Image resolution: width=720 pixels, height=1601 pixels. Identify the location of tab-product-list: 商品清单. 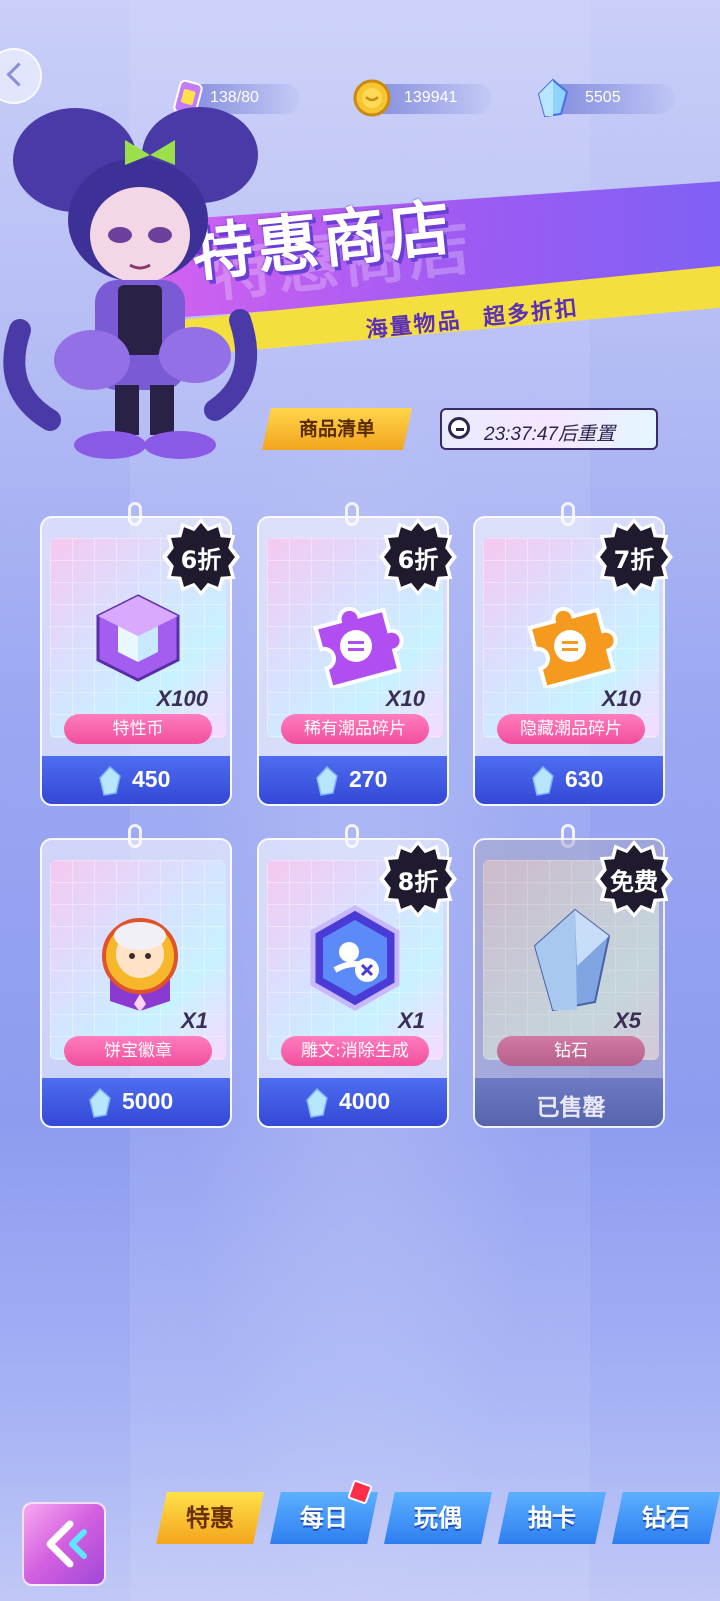
(337, 429).